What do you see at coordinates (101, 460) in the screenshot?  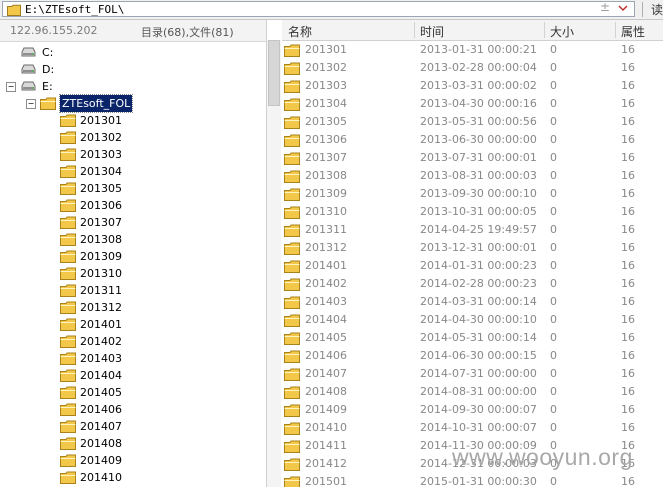 I see `tree-label: 201409` at bounding box center [101, 460].